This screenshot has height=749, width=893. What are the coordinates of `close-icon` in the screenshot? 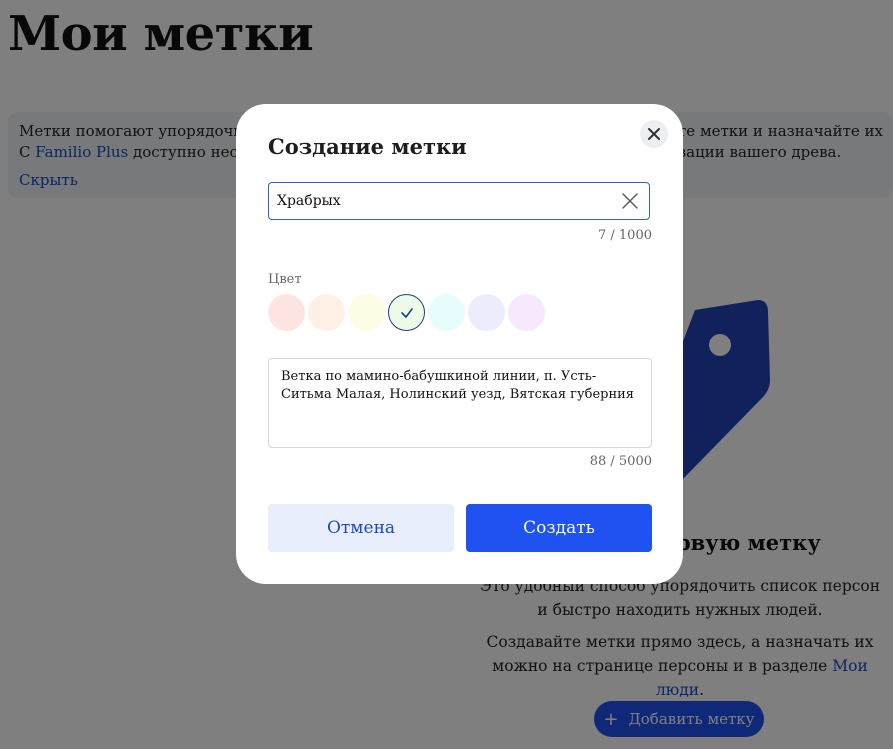 It's located at (654, 134).